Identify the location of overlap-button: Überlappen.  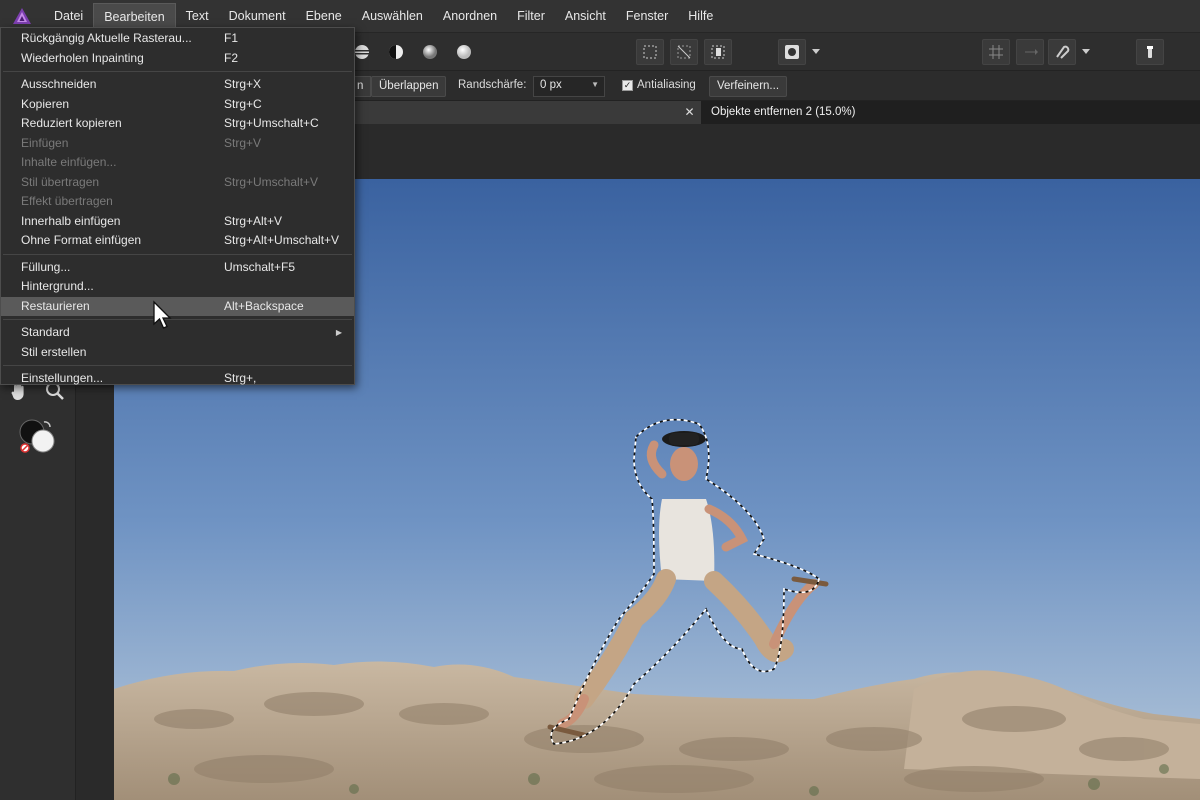
(409, 86).